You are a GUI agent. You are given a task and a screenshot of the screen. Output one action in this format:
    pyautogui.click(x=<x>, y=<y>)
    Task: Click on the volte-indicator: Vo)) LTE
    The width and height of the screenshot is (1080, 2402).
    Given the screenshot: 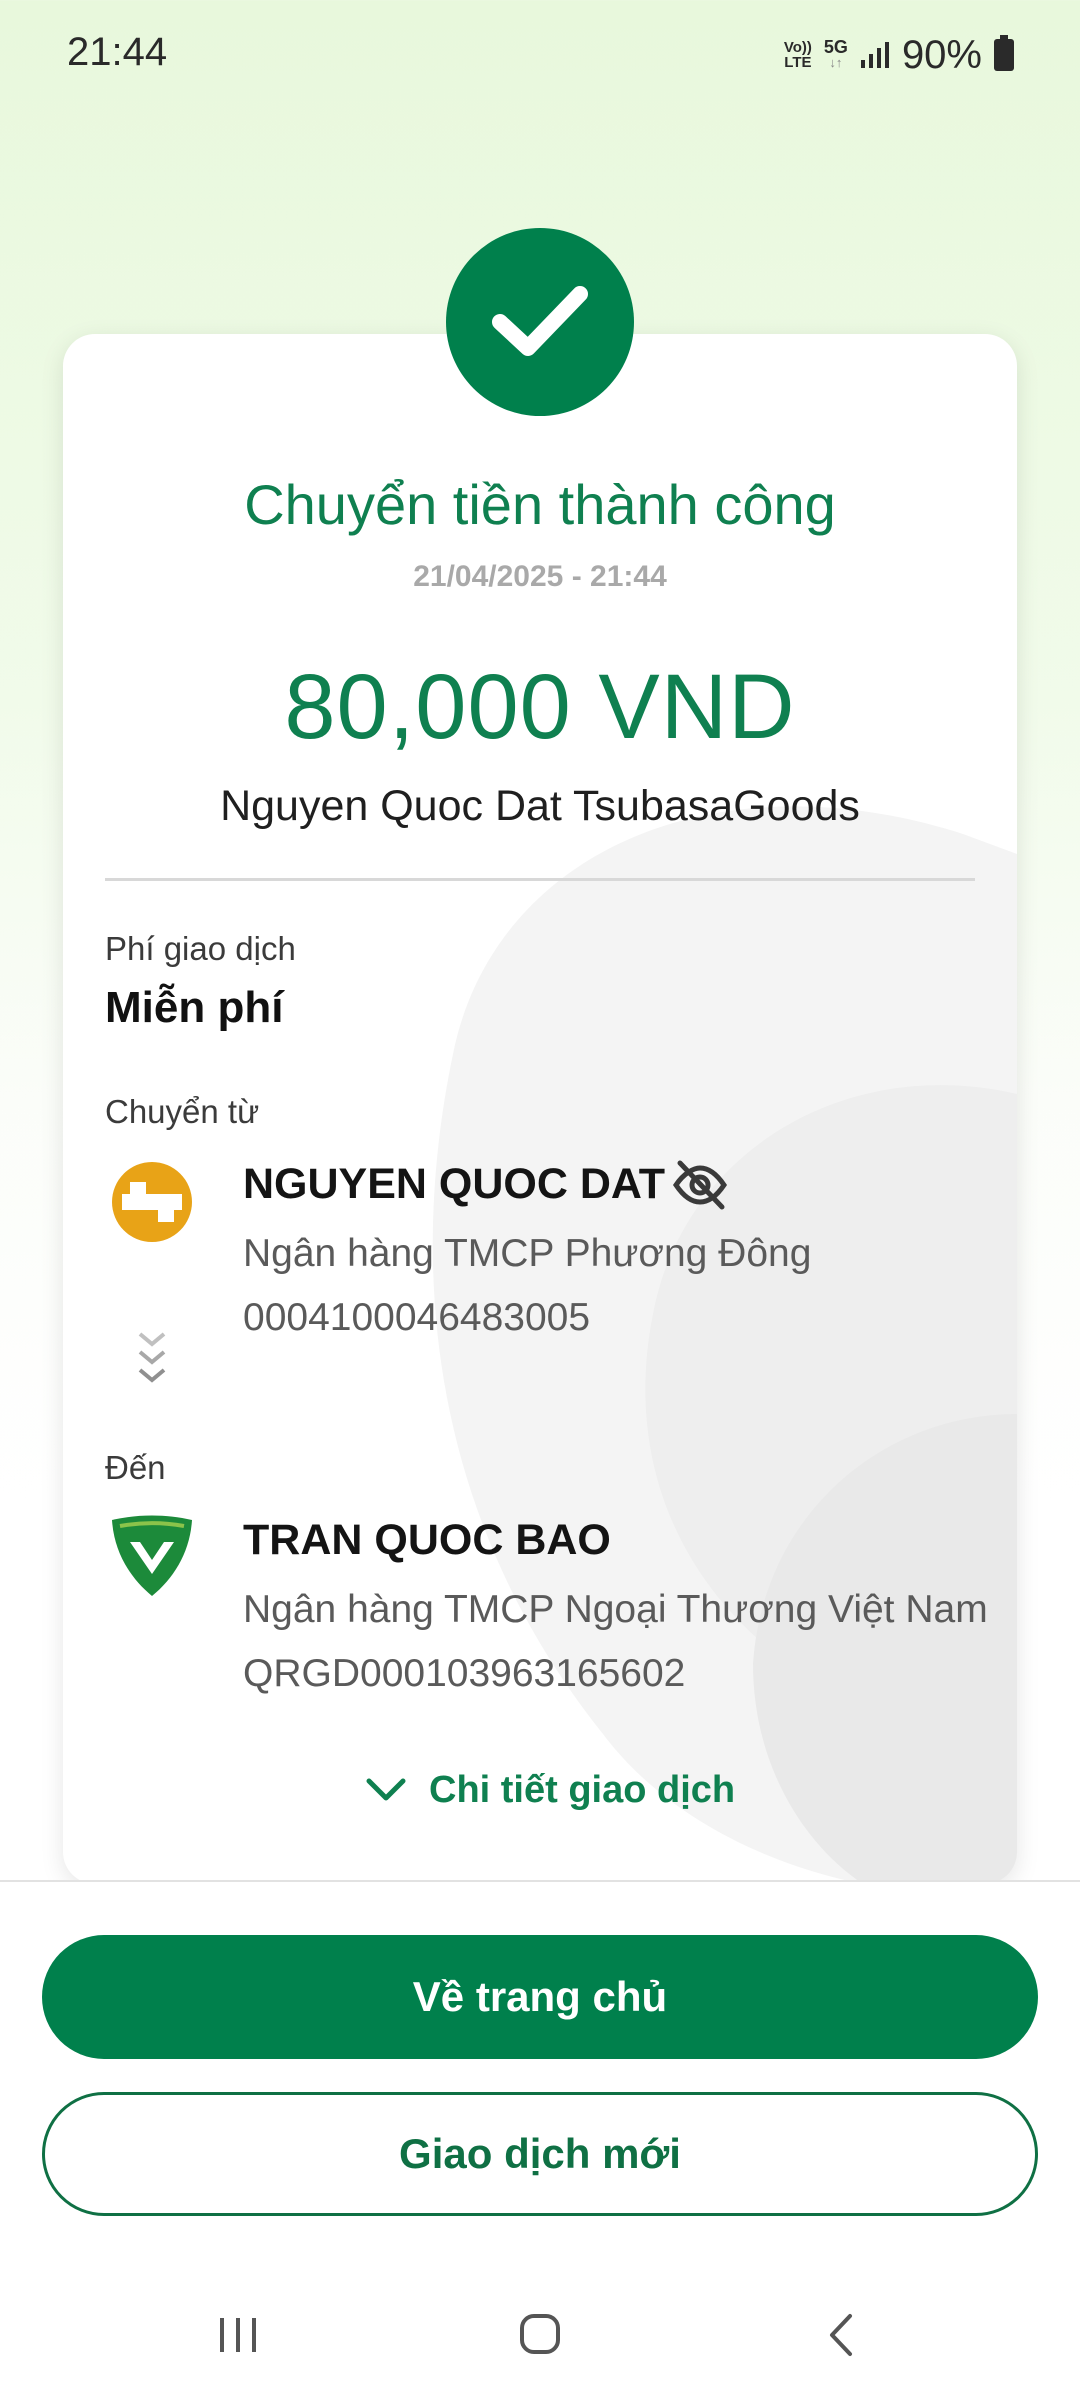 What is the action you would take?
    pyautogui.click(x=797, y=55)
    